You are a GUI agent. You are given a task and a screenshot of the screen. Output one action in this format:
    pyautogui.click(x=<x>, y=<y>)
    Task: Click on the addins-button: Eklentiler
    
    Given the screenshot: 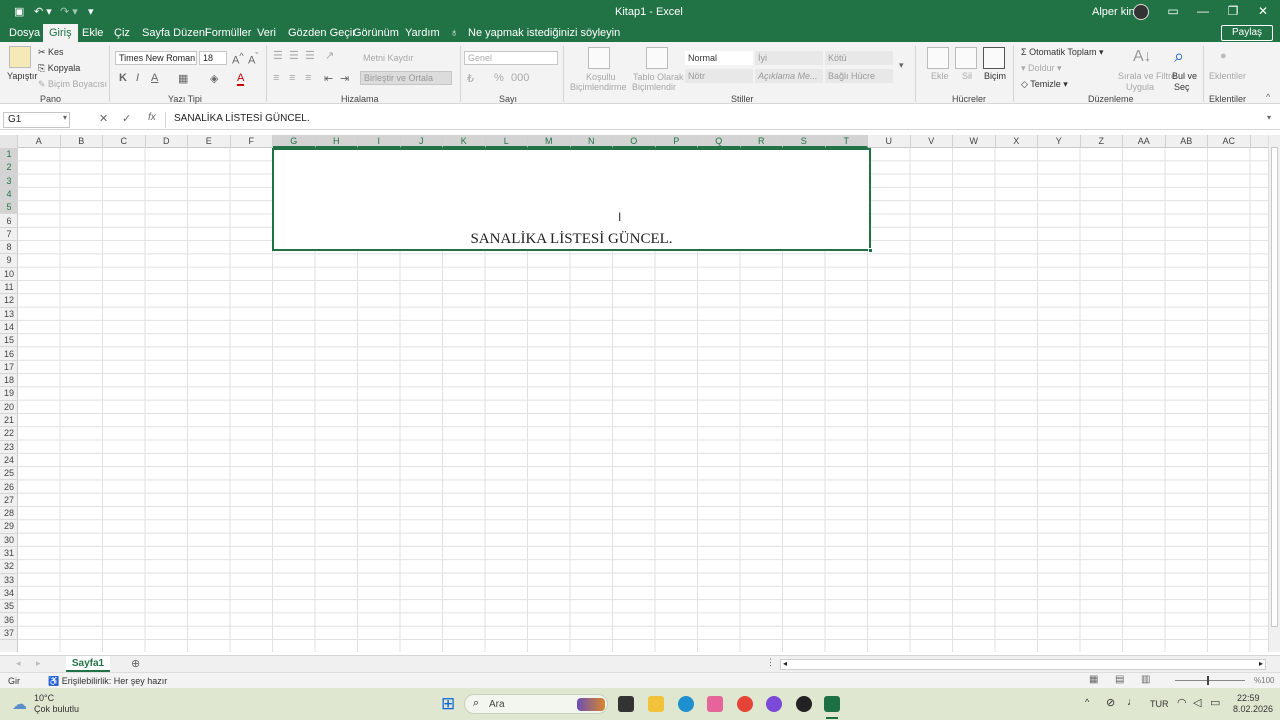 What is the action you would take?
    pyautogui.click(x=1227, y=76)
    